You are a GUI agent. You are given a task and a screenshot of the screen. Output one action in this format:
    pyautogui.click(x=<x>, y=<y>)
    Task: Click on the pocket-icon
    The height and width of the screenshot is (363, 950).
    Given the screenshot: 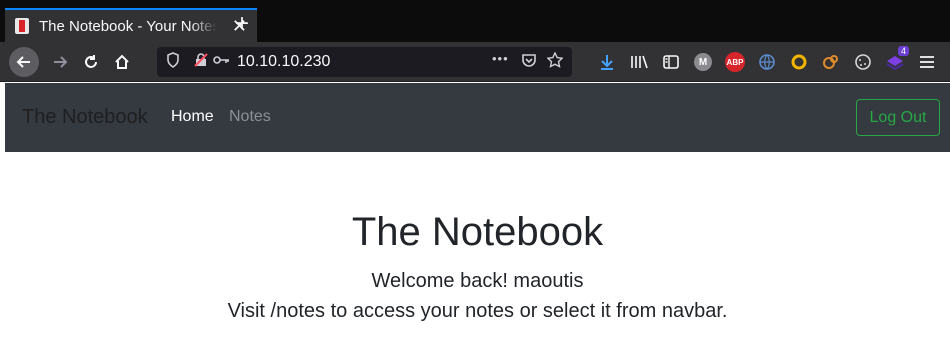 What is the action you would take?
    pyautogui.click(x=529, y=61)
    